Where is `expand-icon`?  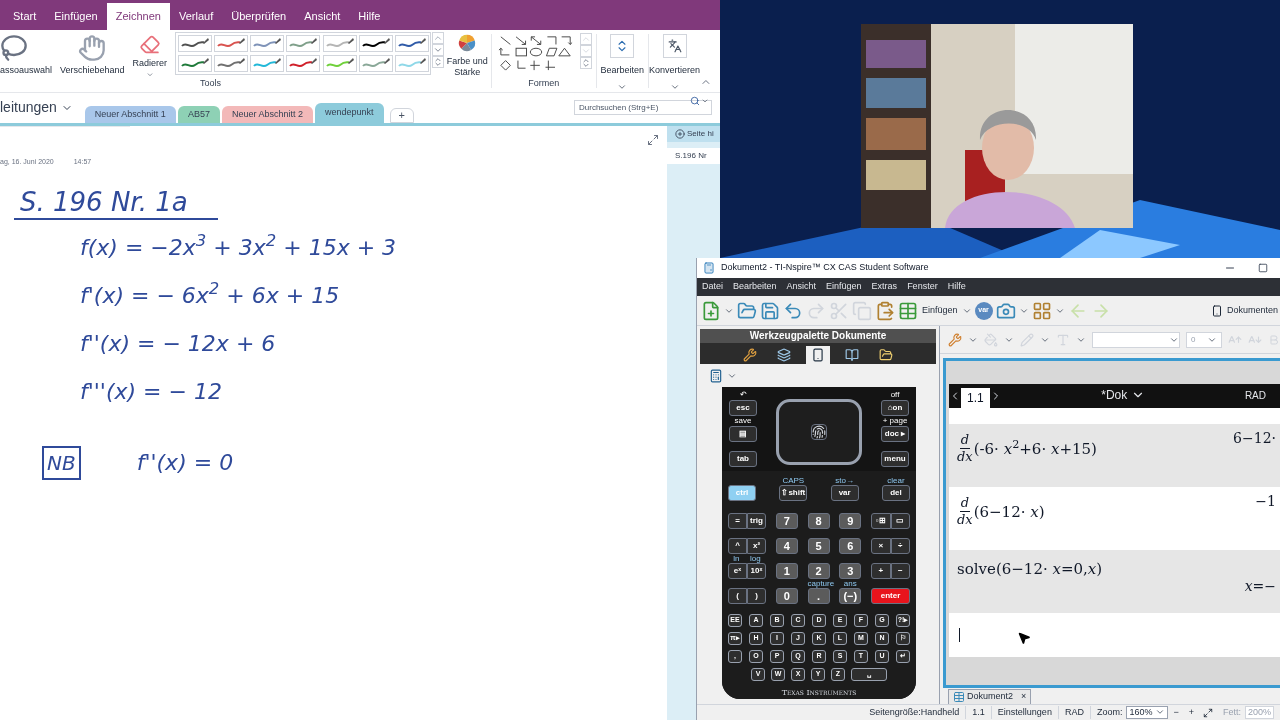
expand-icon is located at coordinates (653, 140).